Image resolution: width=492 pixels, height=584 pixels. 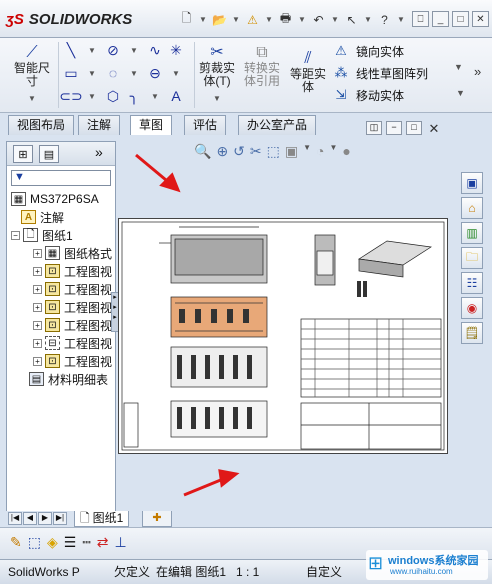 I want to click on bom-label: 材料明细表, so click(x=78, y=379).